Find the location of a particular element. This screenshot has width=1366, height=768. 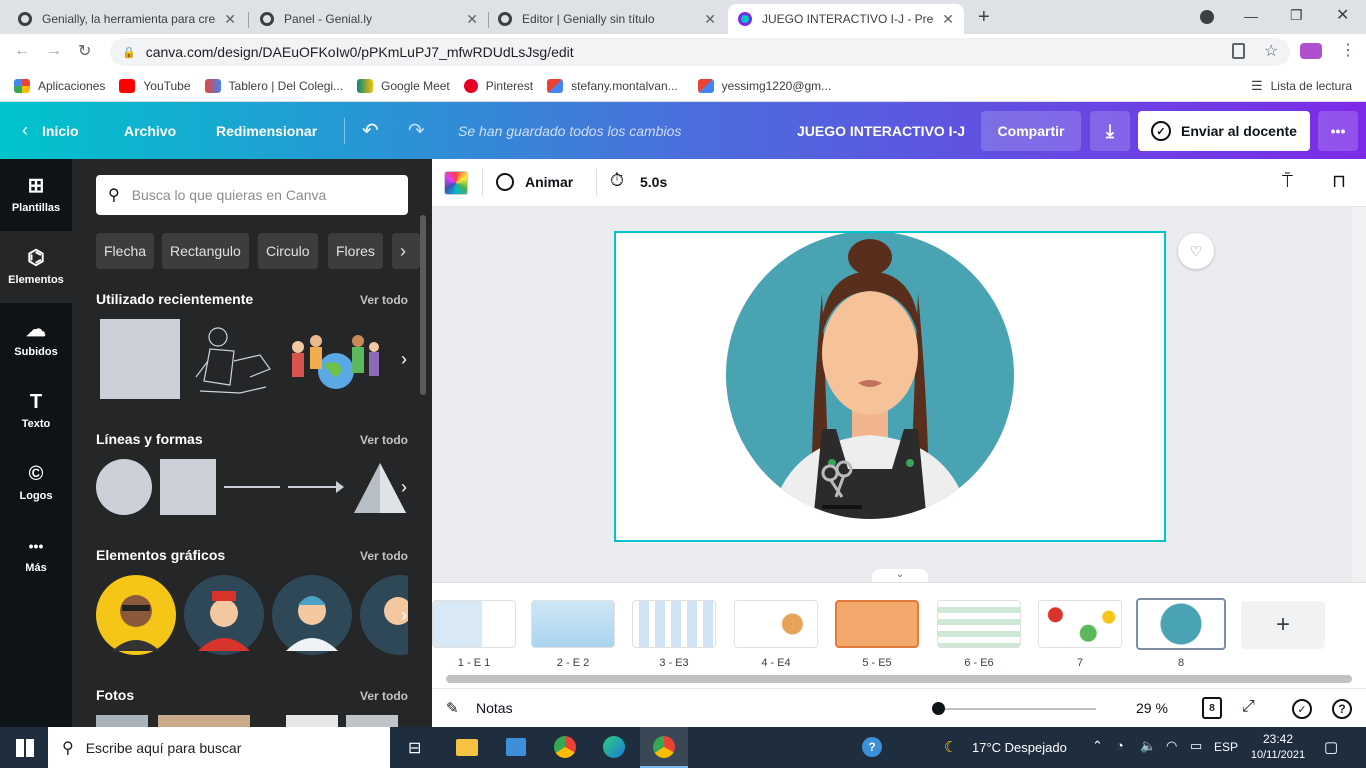

recent-square-shape is located at coordinates (140, 359).